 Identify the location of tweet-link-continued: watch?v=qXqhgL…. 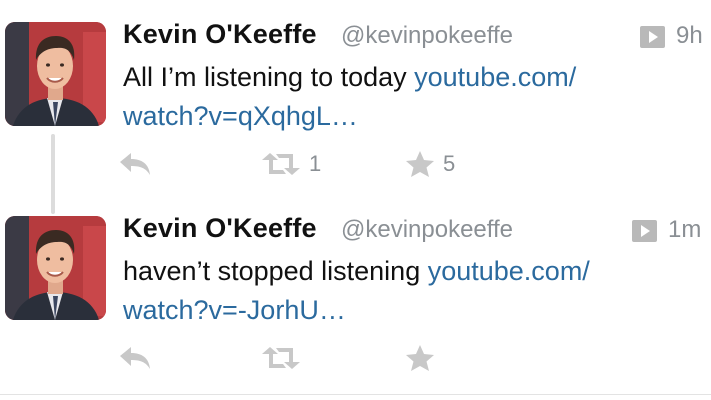
(240, 116).